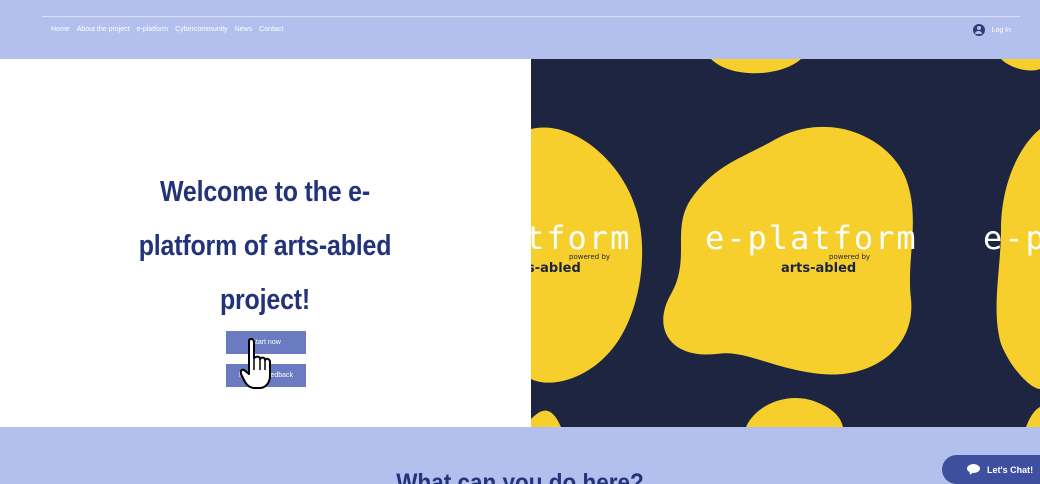  Describe the element at coordinates (520, 476) in the screenshot. I see `section-title: What can you do here?` at that location.